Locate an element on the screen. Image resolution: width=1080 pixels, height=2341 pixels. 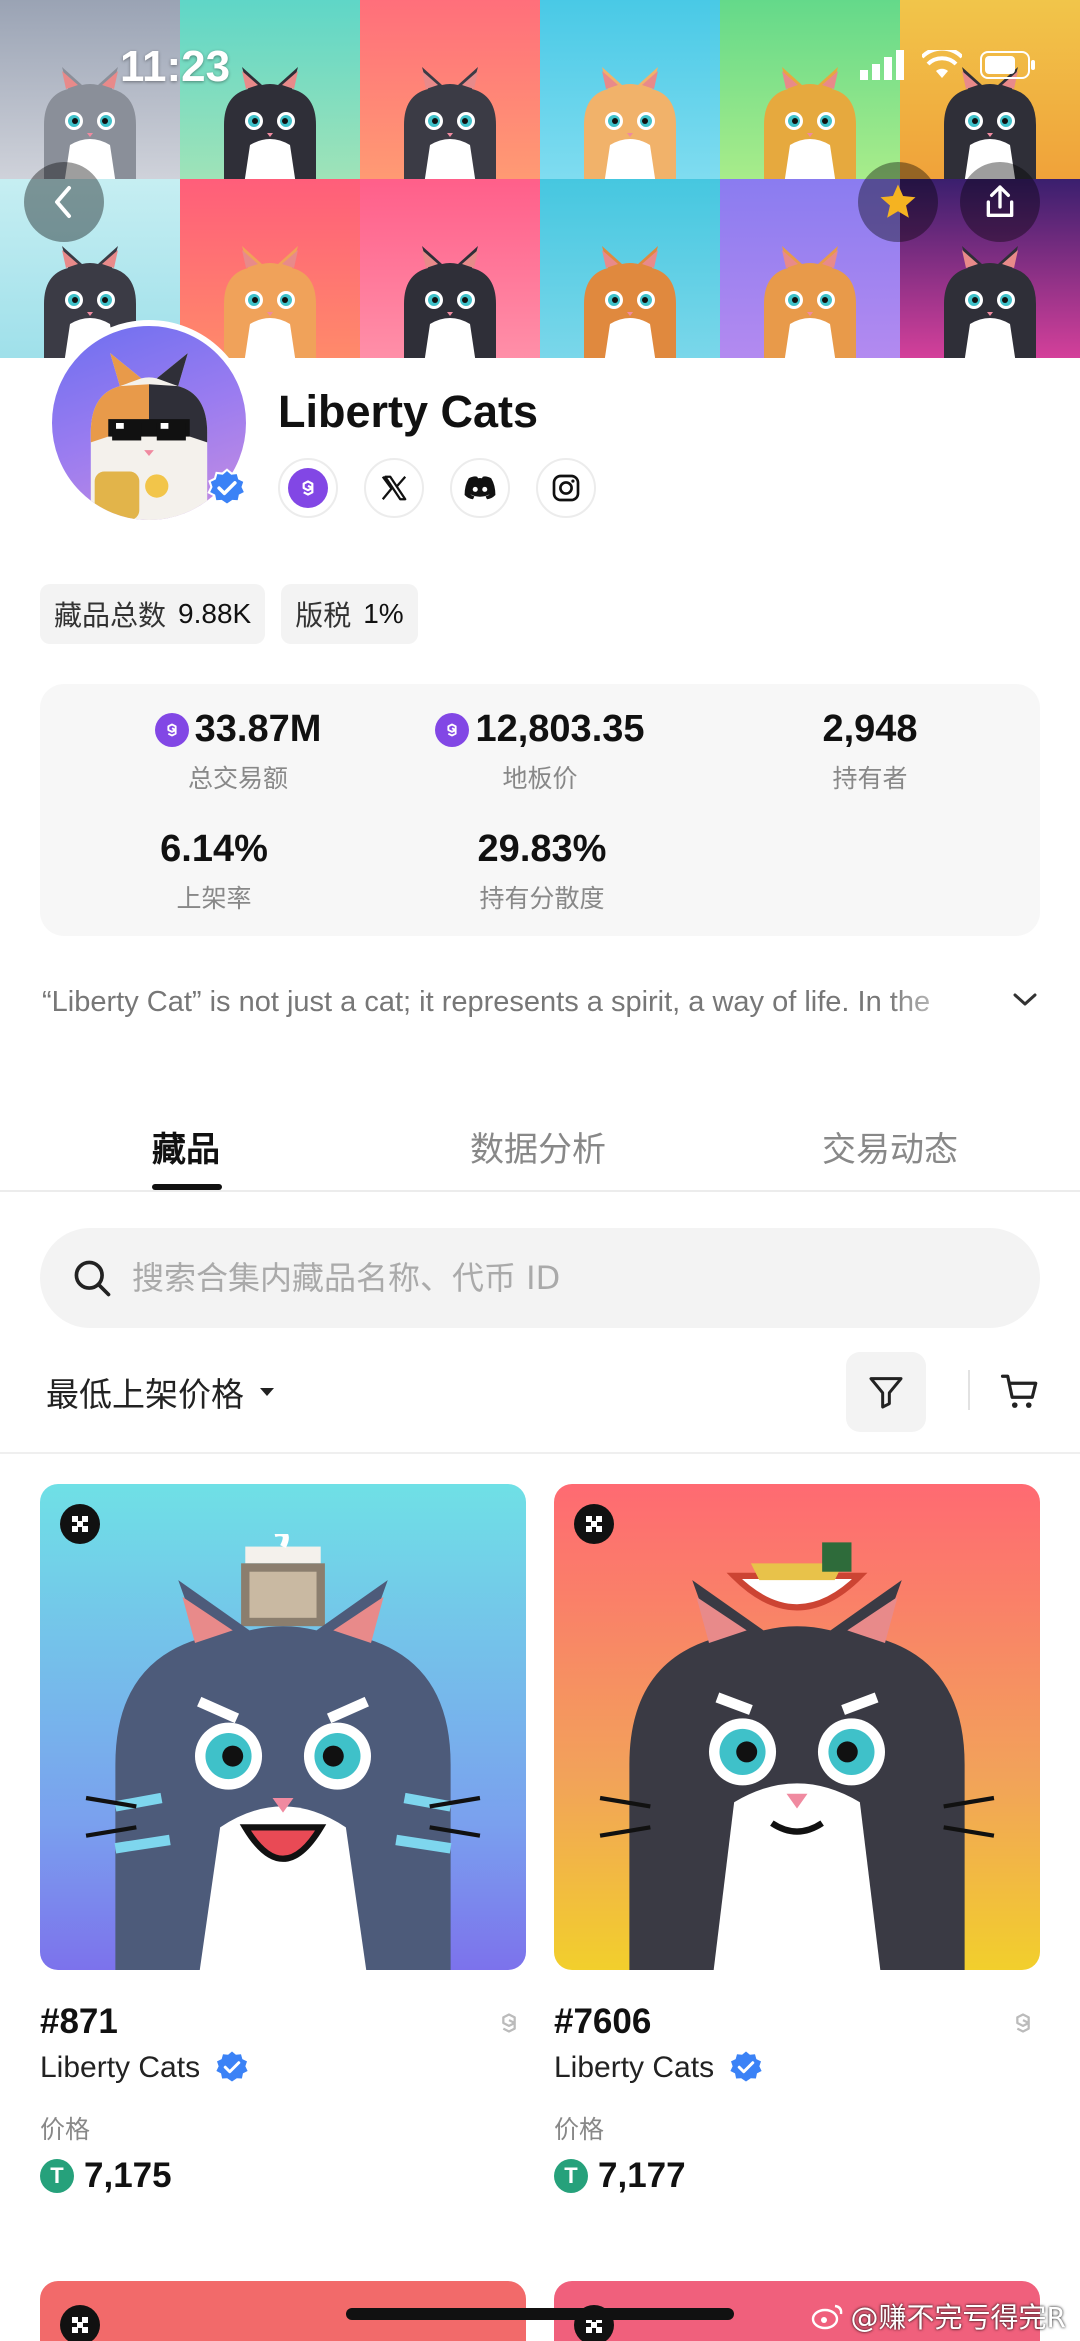
total-items-pill: 藏品总数 9.88K is located at coordinates (153, 614).